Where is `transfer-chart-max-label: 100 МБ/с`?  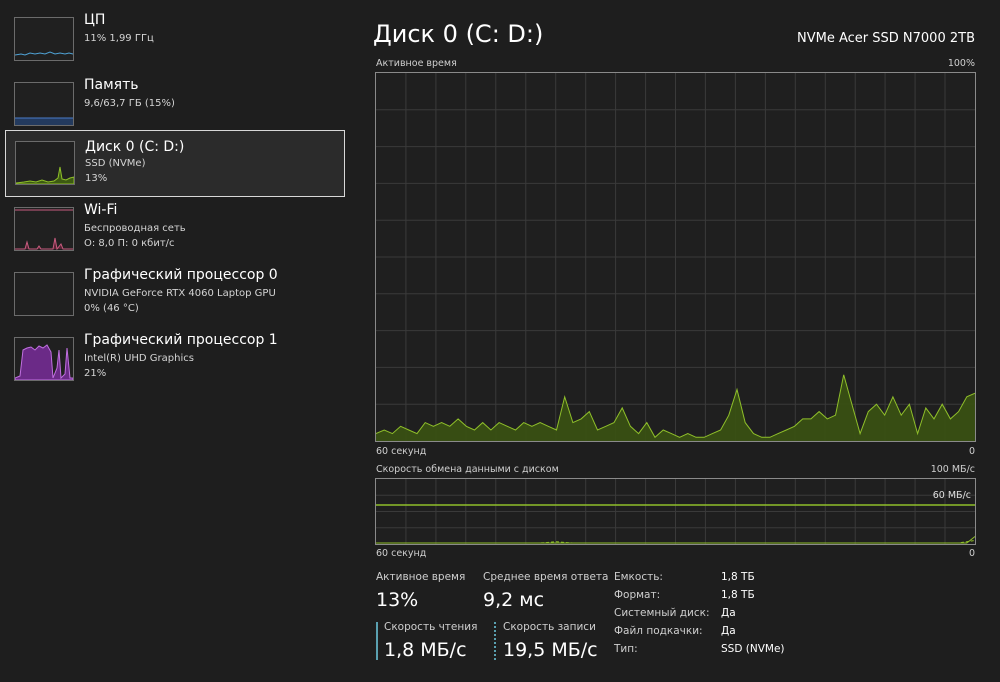
transfer-chart-max-label: 100 МБ/с is located at coordinates (952, 469).